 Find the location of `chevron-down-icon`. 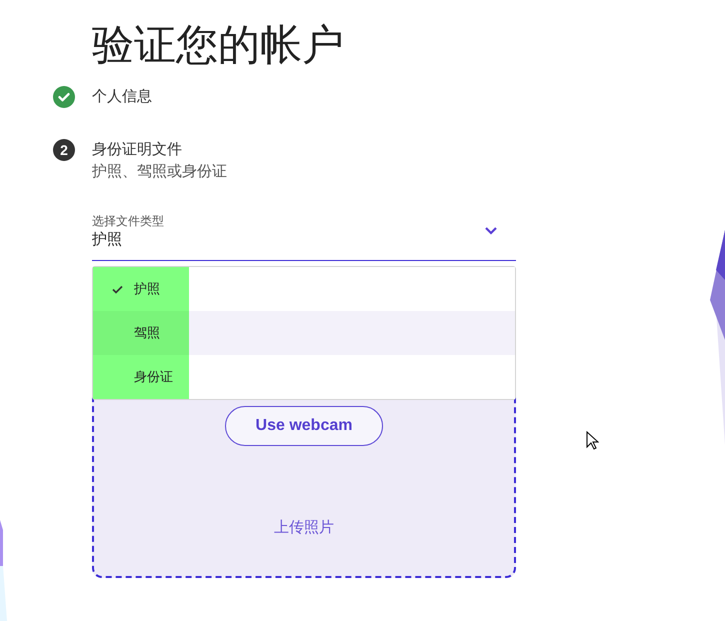

chevron-down-icon is located at coordinates (491, 230).